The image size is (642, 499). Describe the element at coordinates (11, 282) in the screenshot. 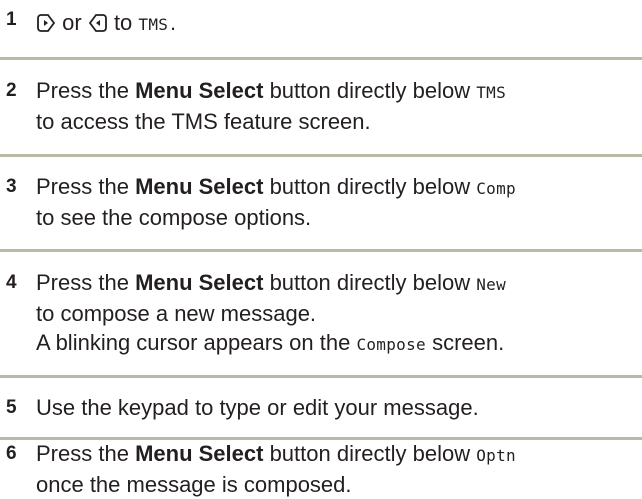

I see `step-number: 4` at that location.